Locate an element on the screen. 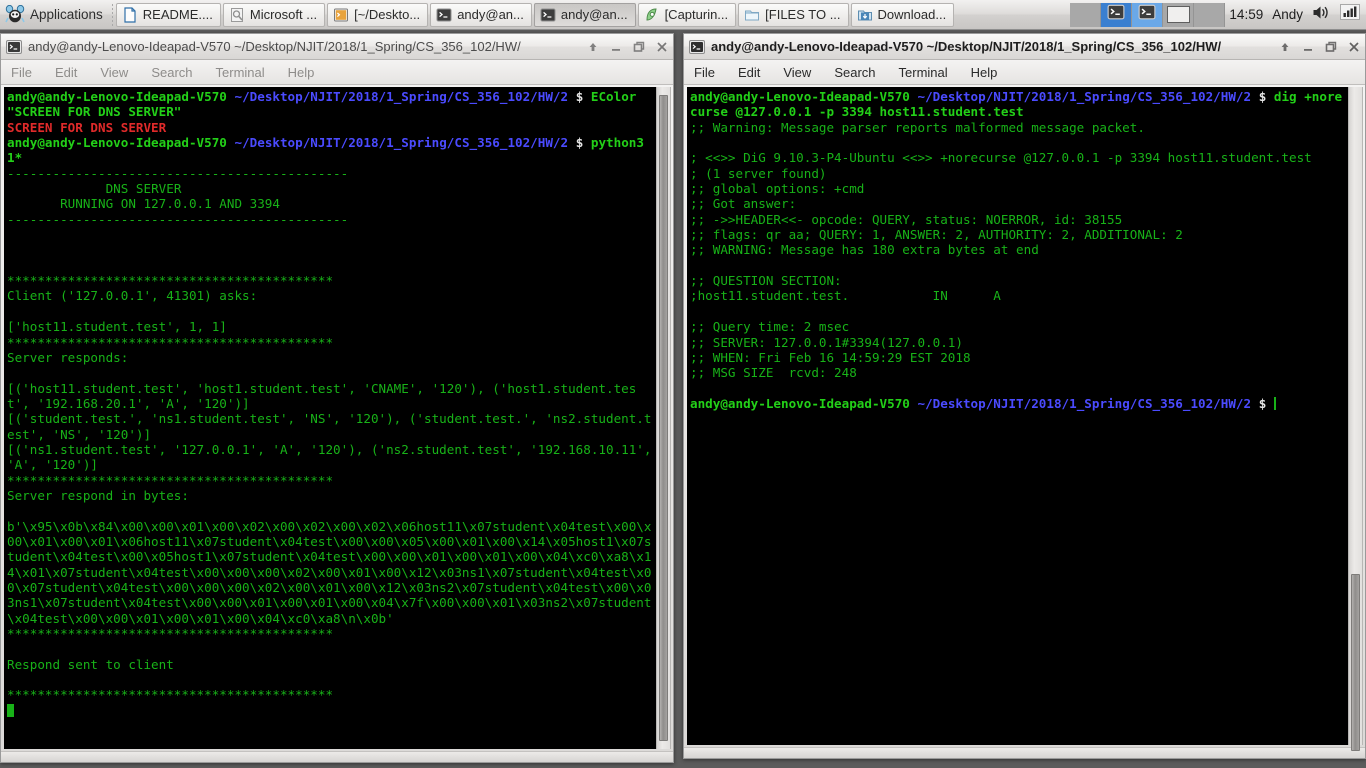  statusbar-left is located at coordinates (337, 756).